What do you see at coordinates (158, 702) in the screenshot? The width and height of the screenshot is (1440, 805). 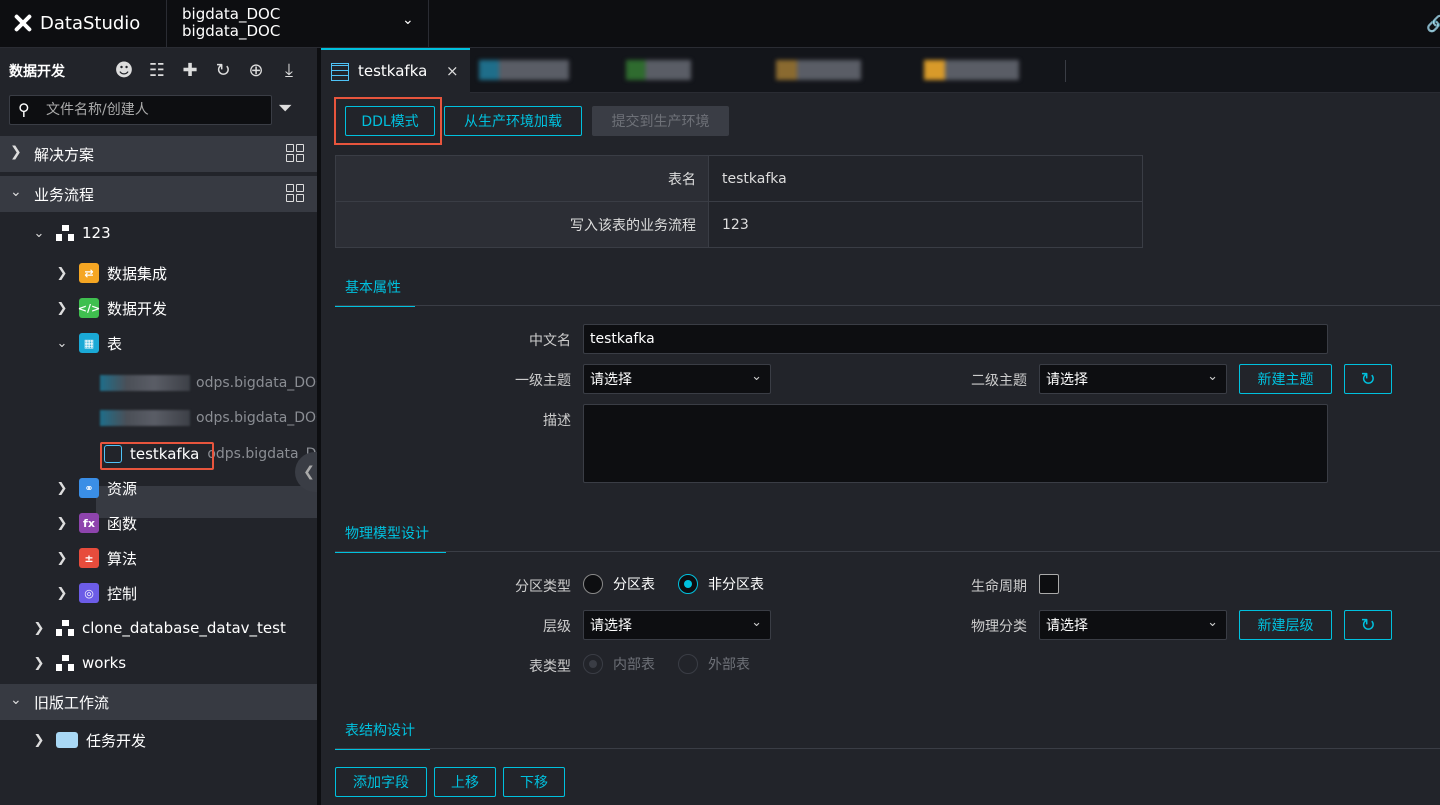 I see `section-legacy-workflow: ⌄ 旧版工作流` at bounding box center [158, 702].